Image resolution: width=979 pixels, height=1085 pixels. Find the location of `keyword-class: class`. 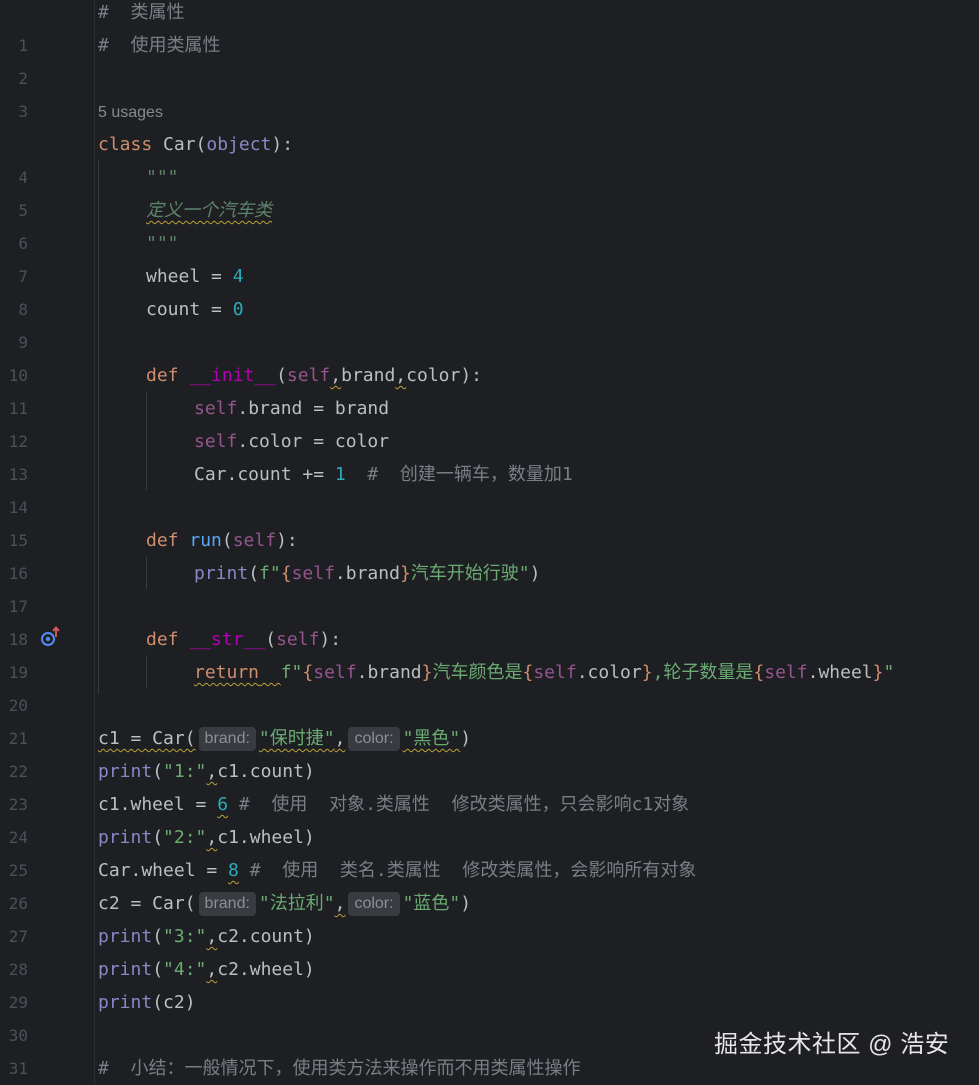

keyword-class: class is located at coordinates (125, 144).